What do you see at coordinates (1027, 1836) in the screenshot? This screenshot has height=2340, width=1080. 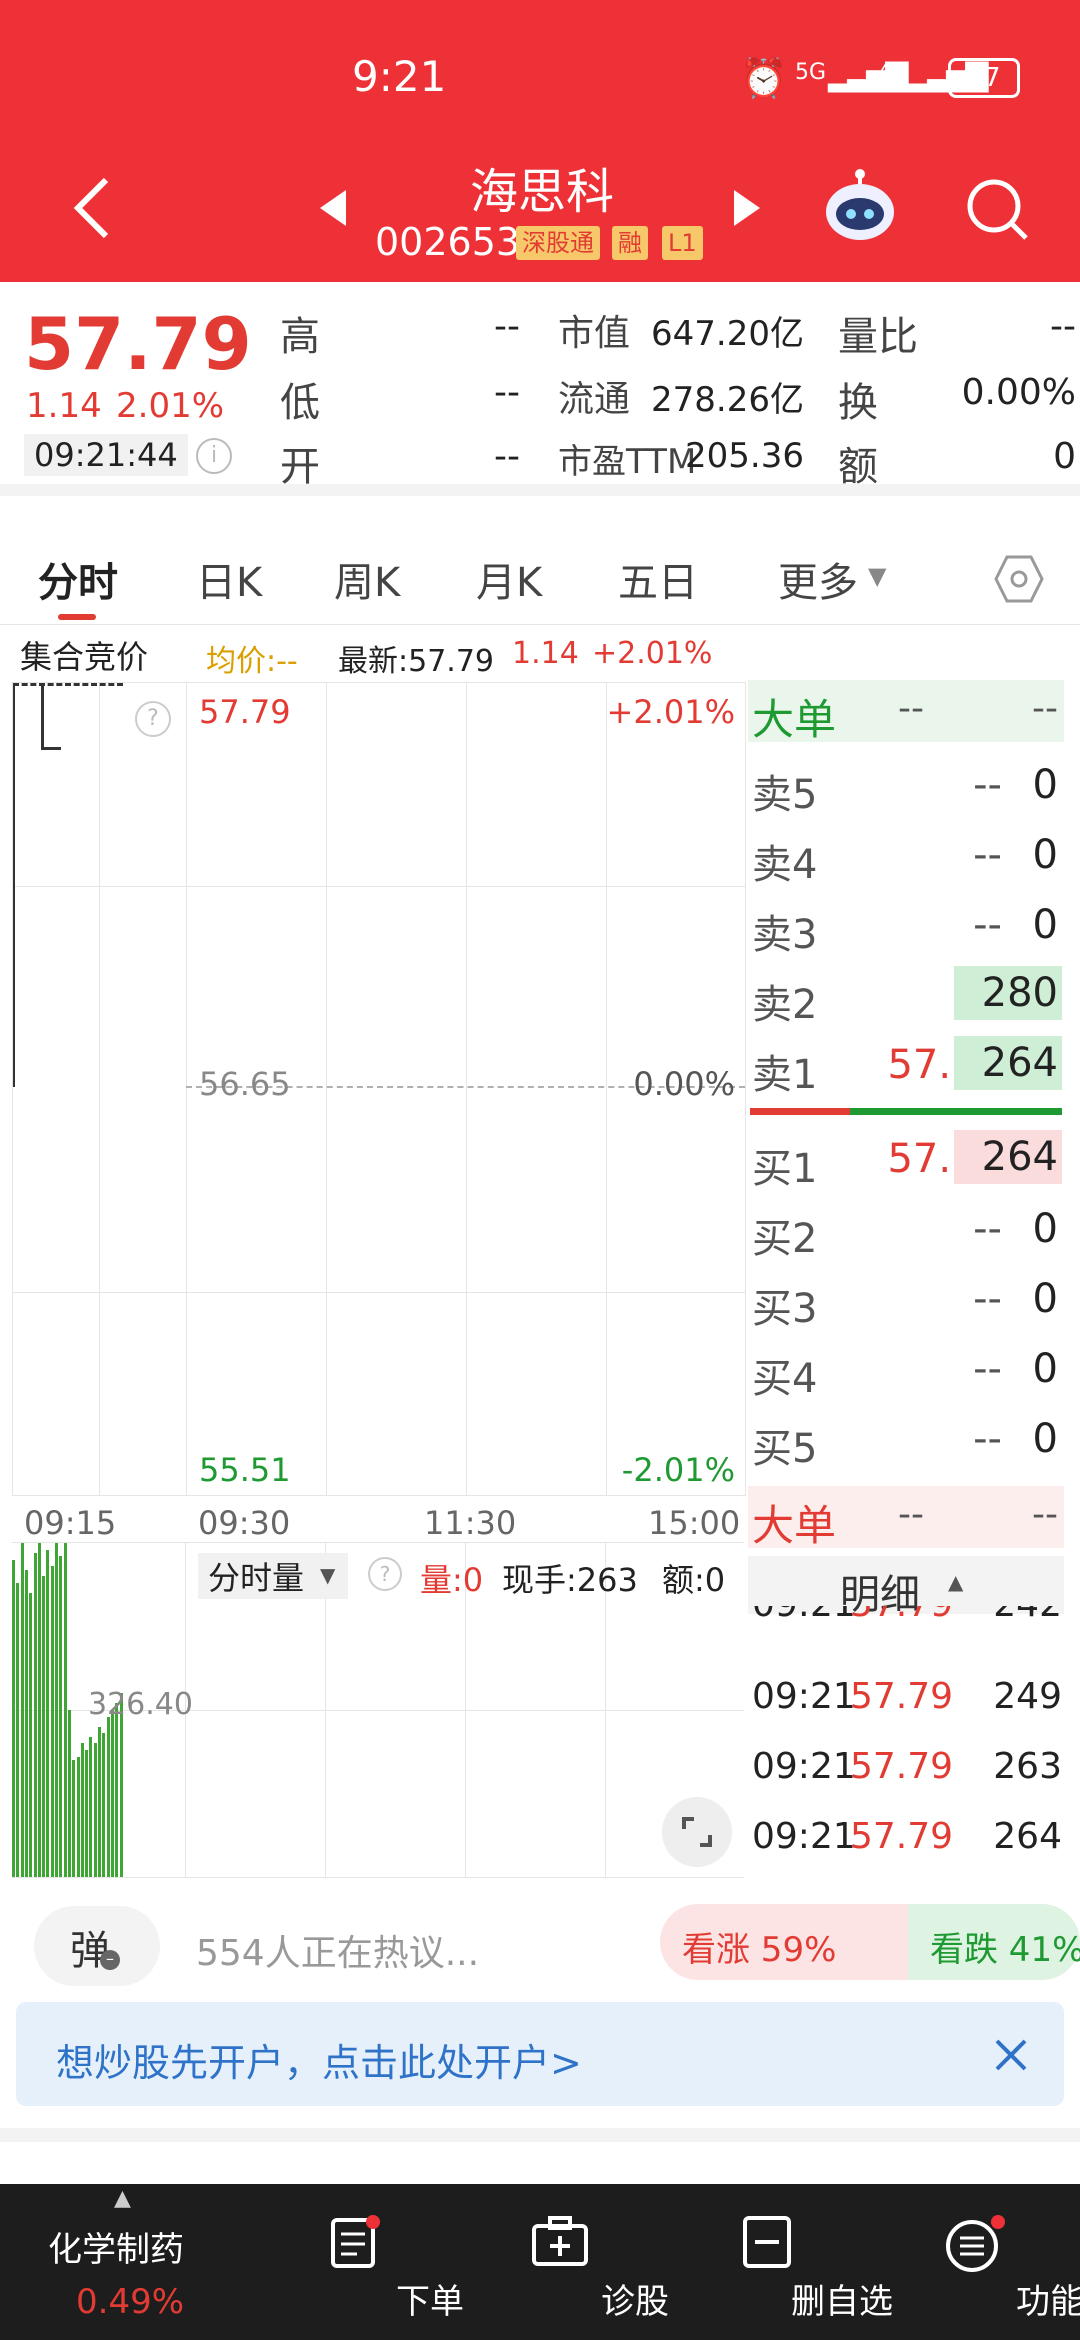 I see `detail-volume: 264` at bounding box center [1027, 1836].